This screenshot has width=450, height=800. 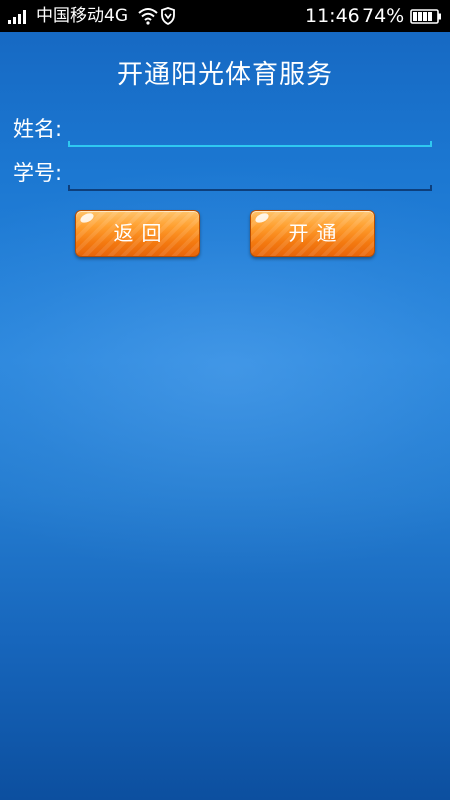 I want to click on back-button: 返回, so click(x=137, y=233).